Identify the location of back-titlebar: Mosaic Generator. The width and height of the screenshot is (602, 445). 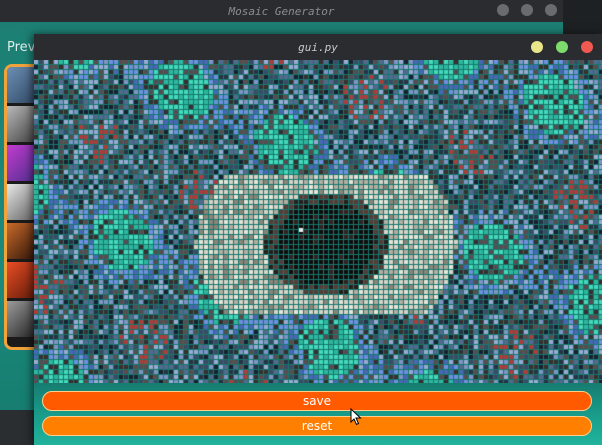
(281, 11).